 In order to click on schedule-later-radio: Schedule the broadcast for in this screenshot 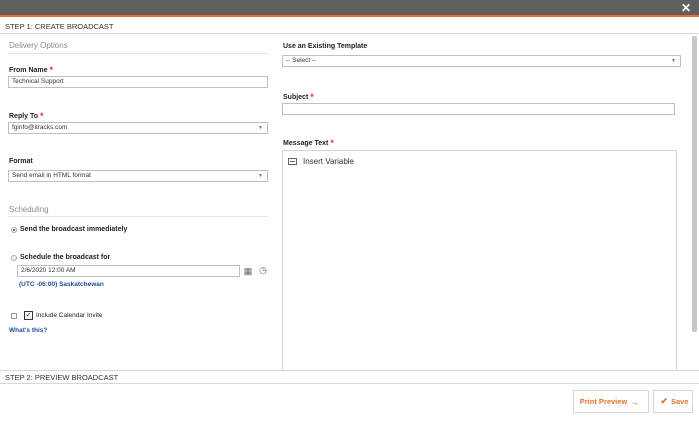, I will do `click(60, 257)`.